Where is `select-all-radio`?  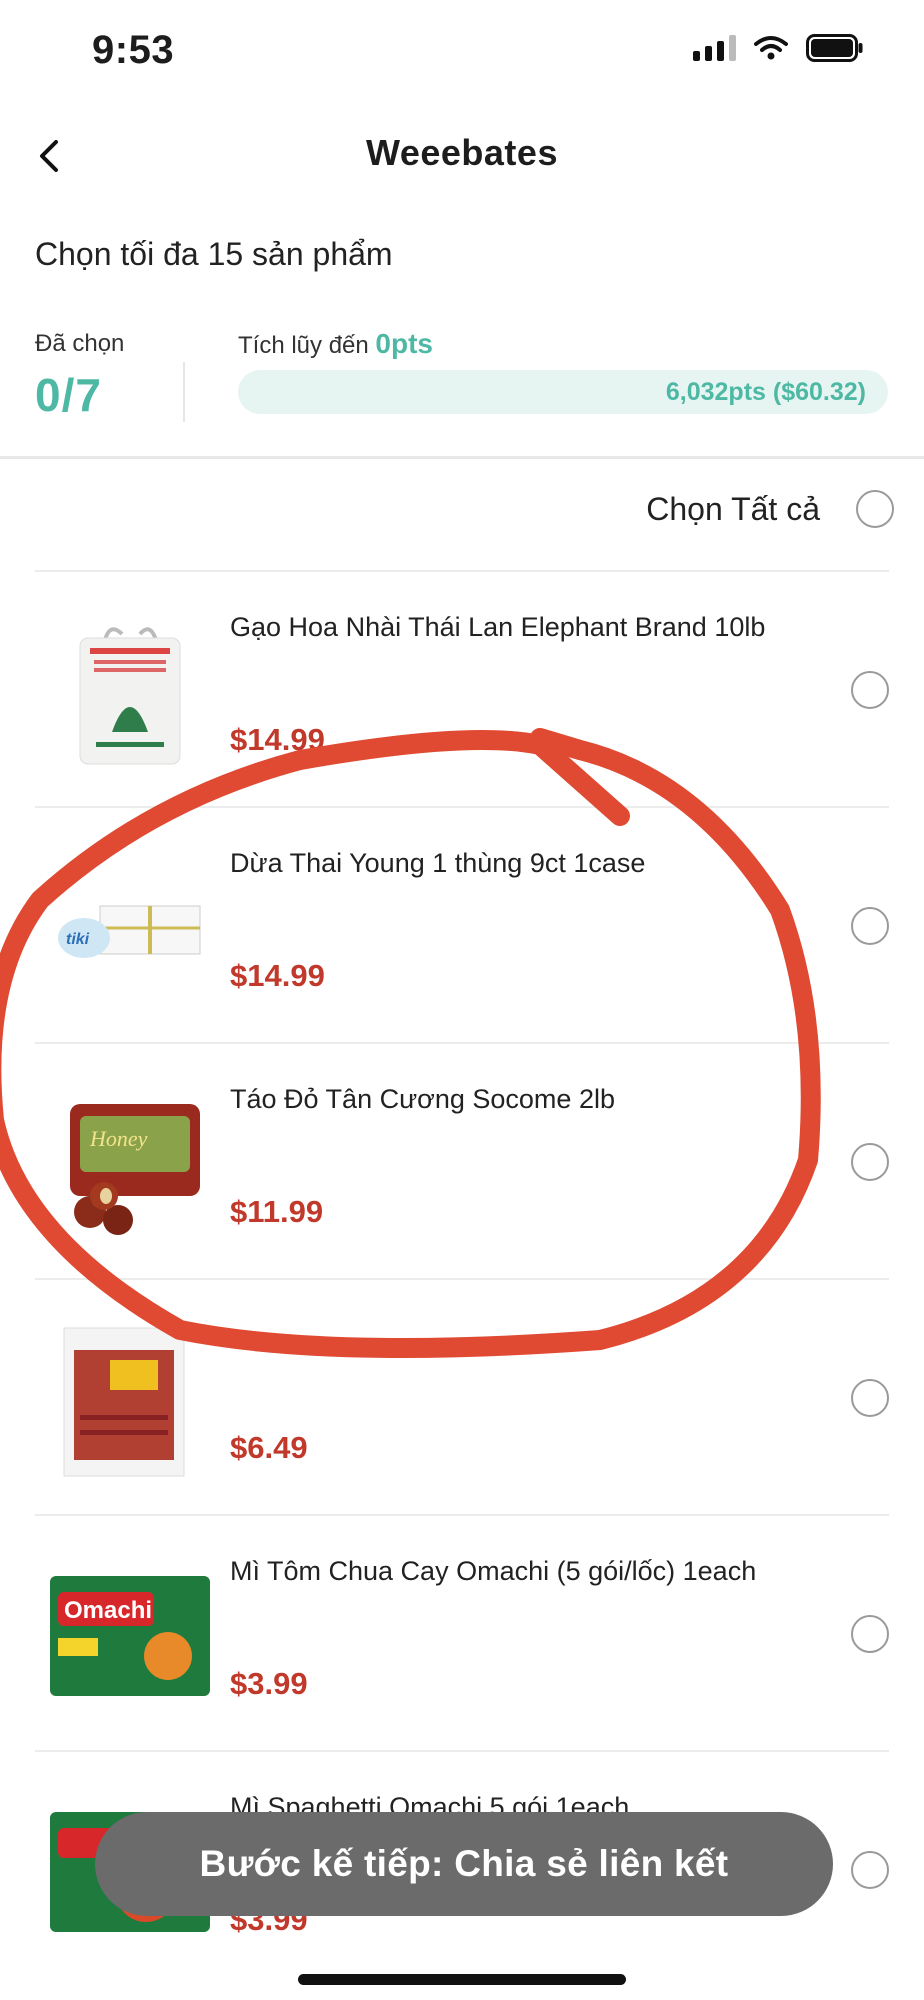
select-all-radio is located at coordinates (875, 509).